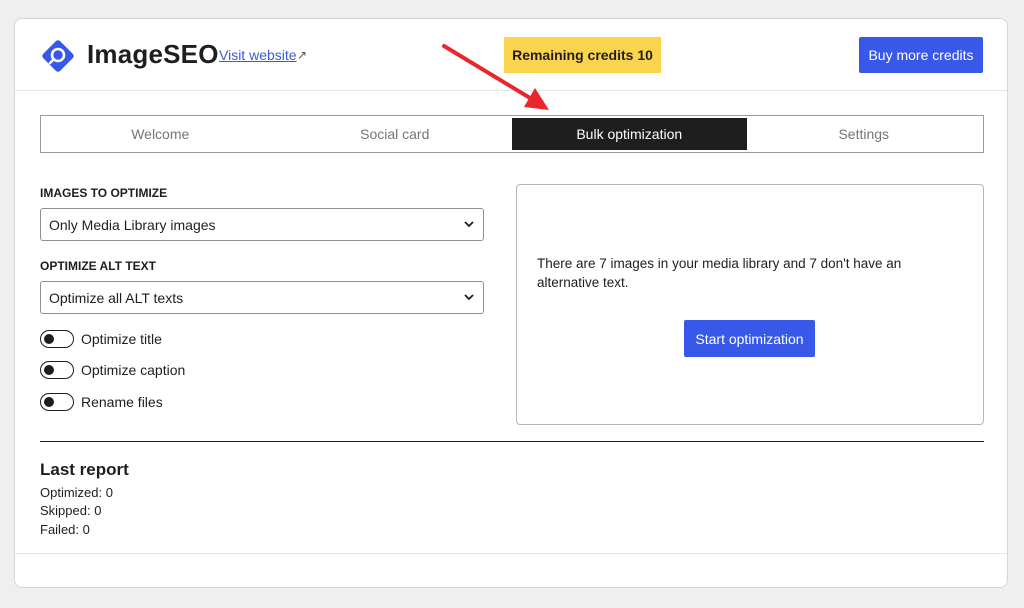 The height and width of the screenshot is (608, 1024). Describe the element at coordinates (121, 339) in the screenshot. I see `optimize-title-label: Optimize title` at that location.